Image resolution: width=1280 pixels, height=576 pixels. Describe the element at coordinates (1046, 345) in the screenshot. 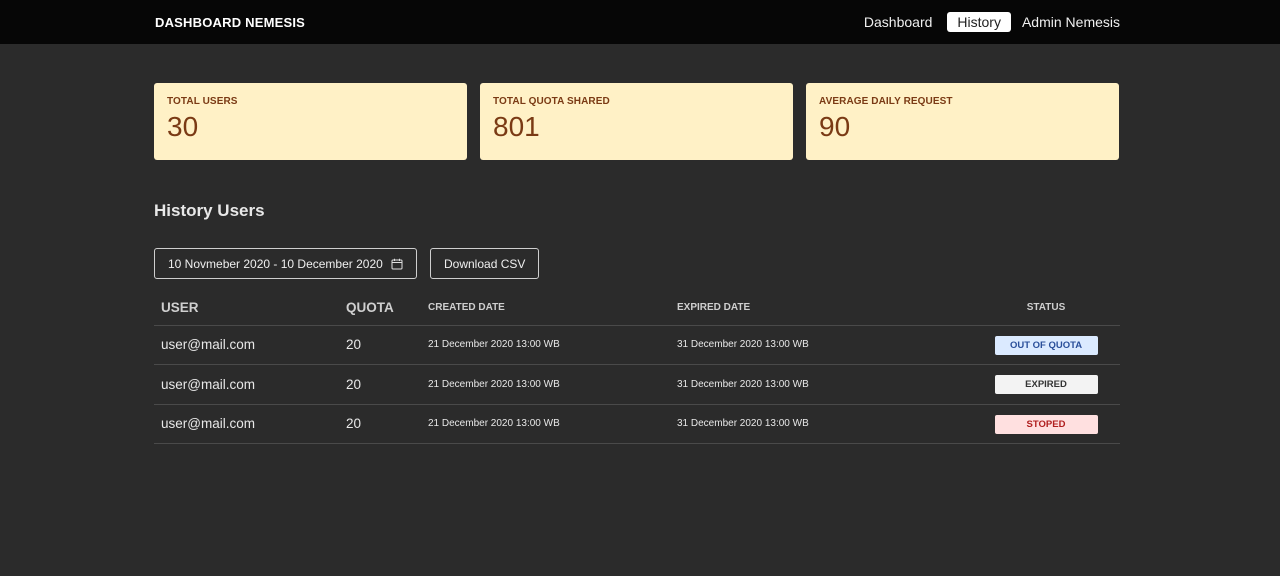

I see `status-badge: OUT OF QUOTA` at that location.